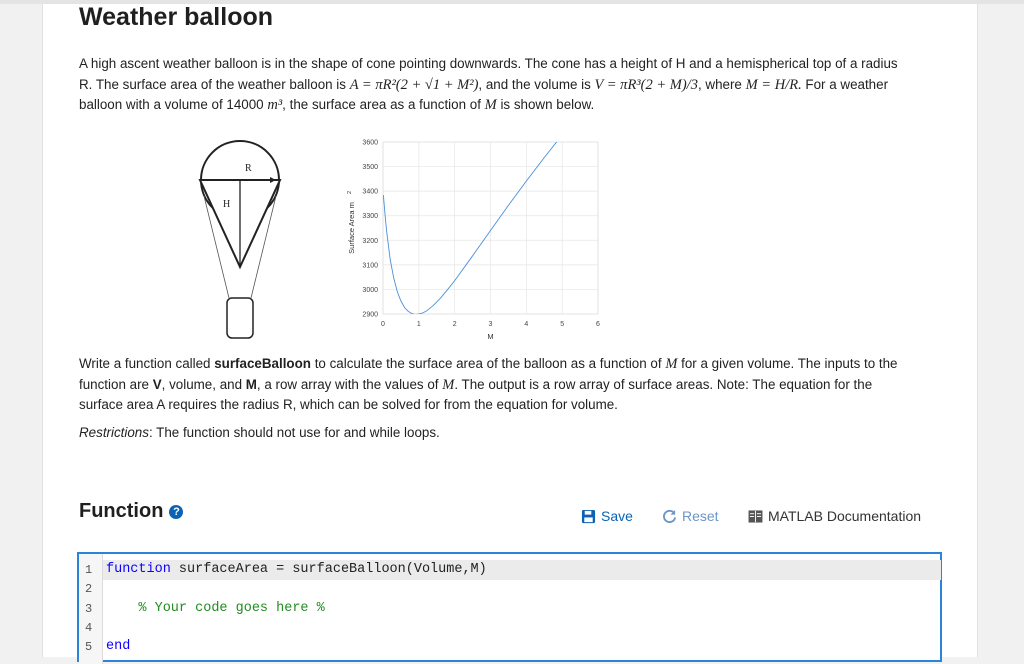  Describe the element at coordinates (370, 290) in the screenshot. I see `y-tick-label: 3000` at that location.